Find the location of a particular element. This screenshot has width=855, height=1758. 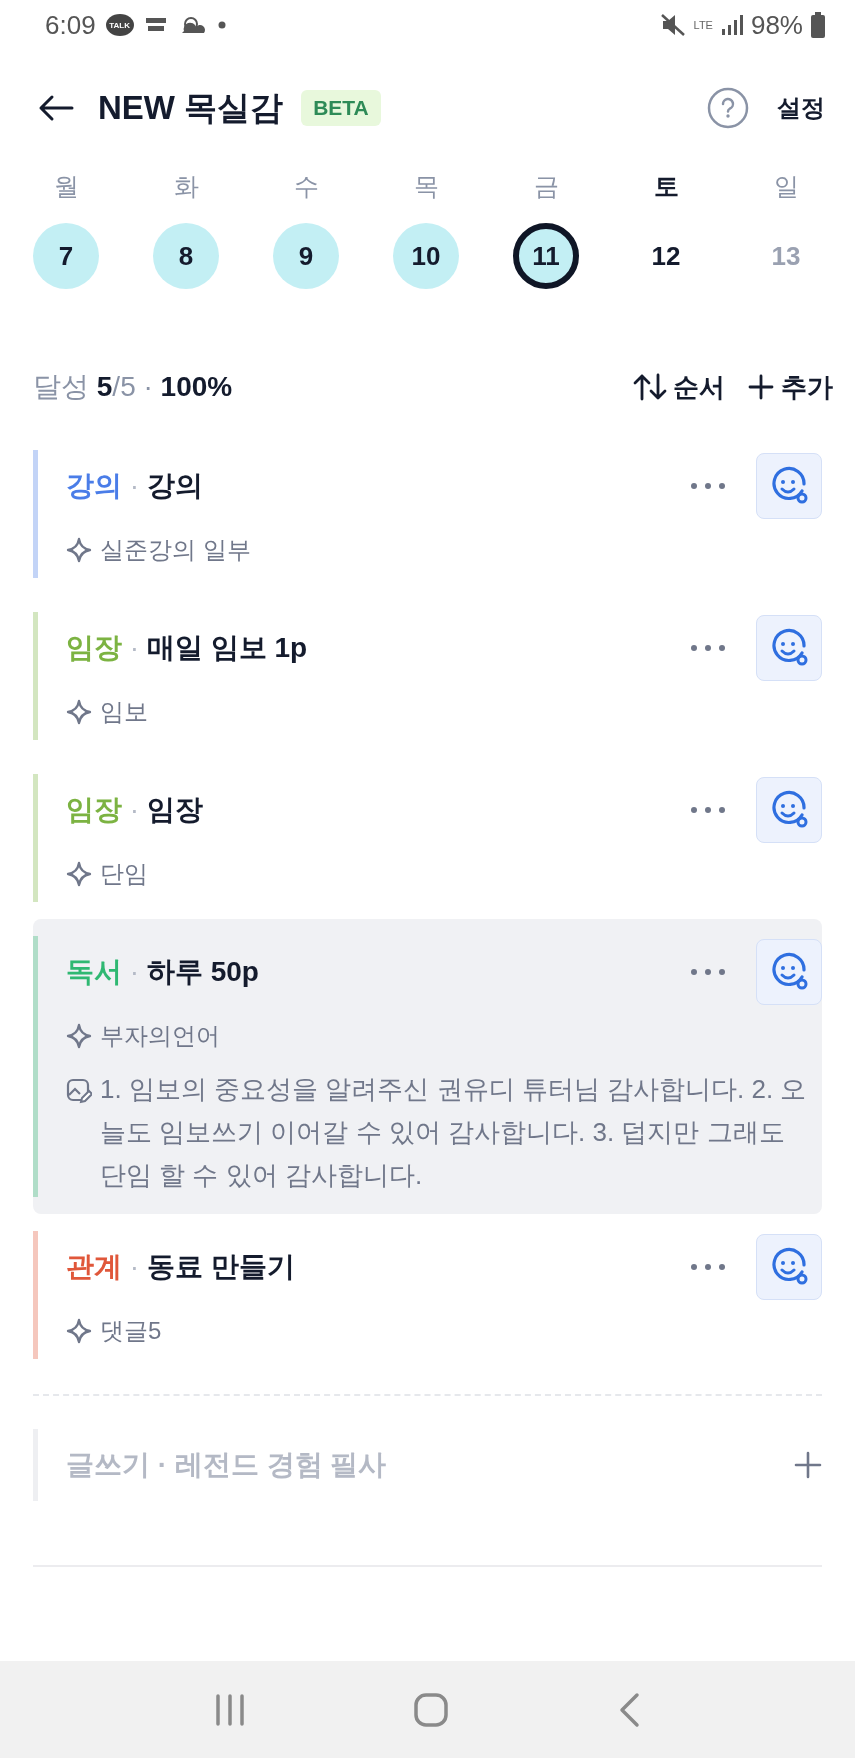

sort-icon is located at coordinates (650, 387).